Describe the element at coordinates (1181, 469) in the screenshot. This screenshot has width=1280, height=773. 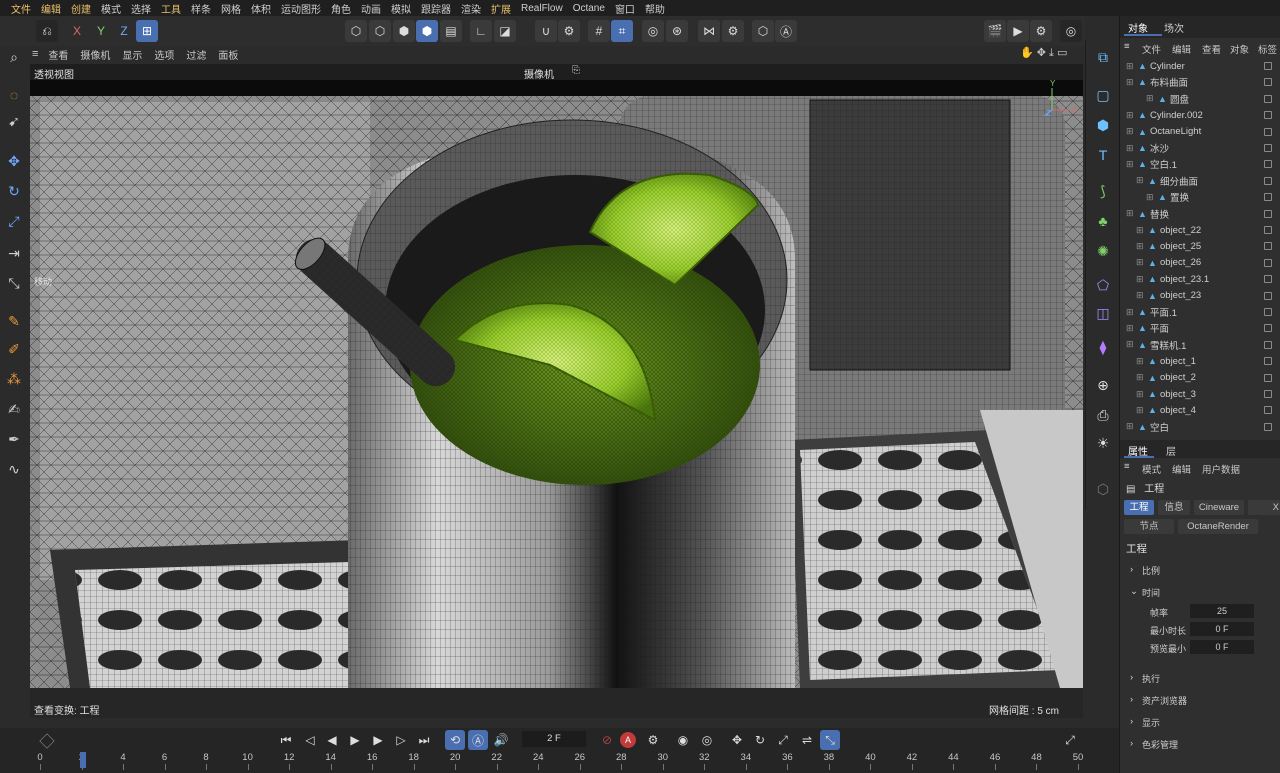
I see `attr-menu-edit: 编辑` at that location.